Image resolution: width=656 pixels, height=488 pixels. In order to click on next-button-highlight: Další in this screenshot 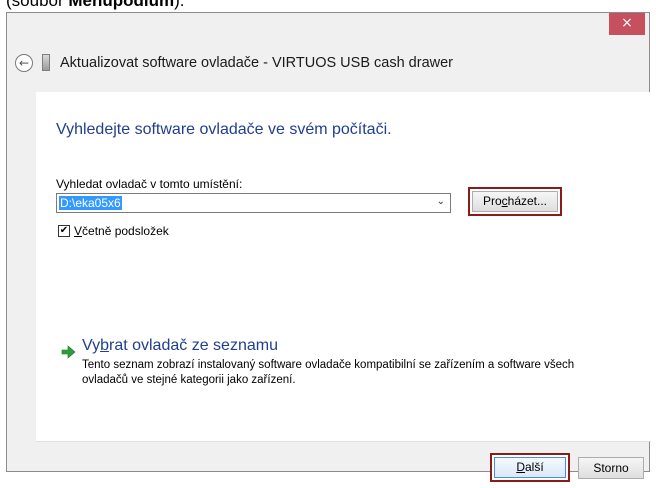, I will do `click(530, 467)`.